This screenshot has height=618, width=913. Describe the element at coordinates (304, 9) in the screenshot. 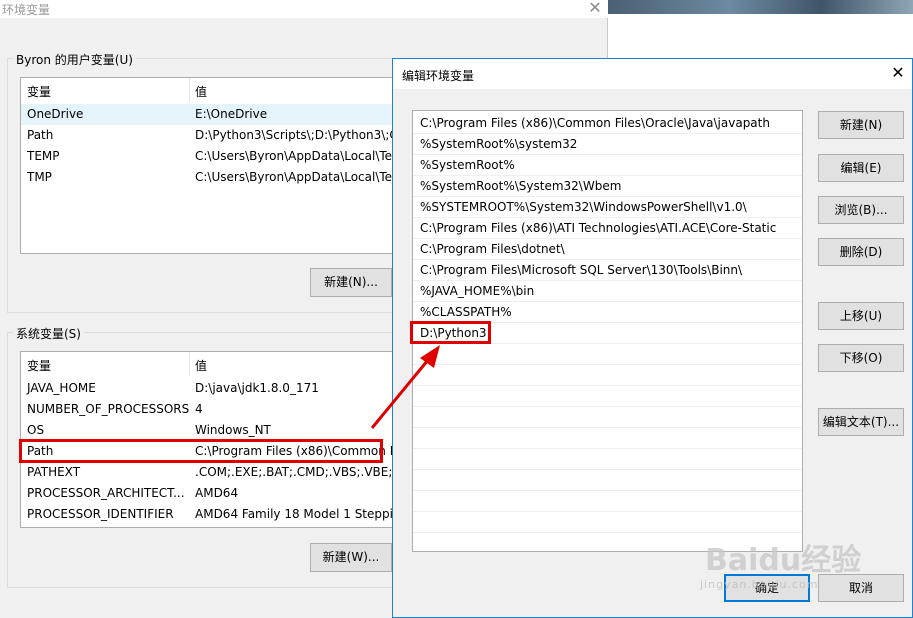

I see `bg-window-titlebar: 环境变量 ✕` at that location.